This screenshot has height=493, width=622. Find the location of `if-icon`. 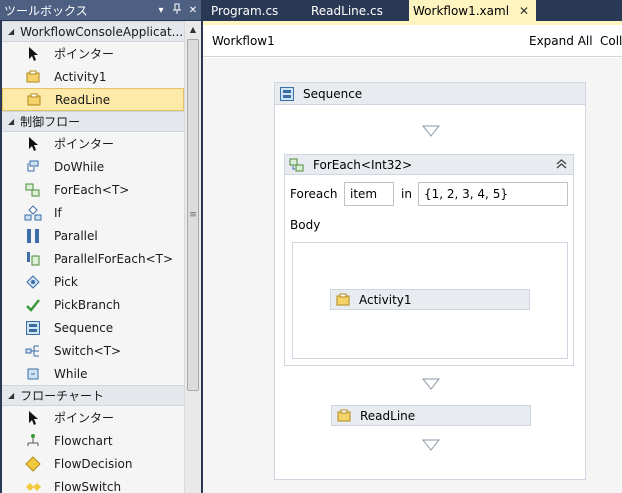

if-icon is located at coordinates (33, 212).